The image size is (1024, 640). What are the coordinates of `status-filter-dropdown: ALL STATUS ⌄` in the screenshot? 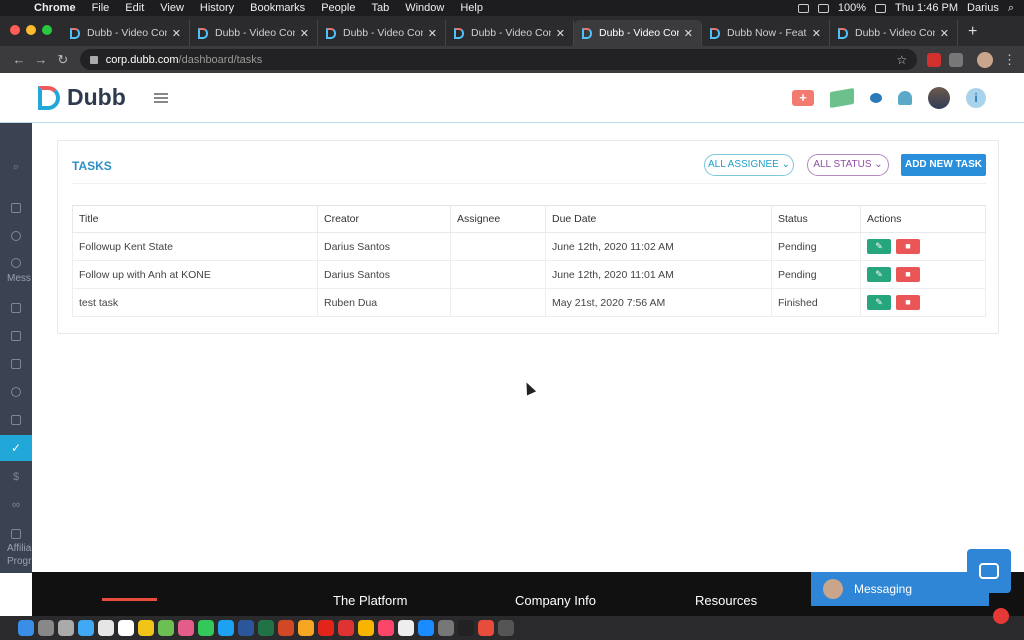 It's located at (848, 165).